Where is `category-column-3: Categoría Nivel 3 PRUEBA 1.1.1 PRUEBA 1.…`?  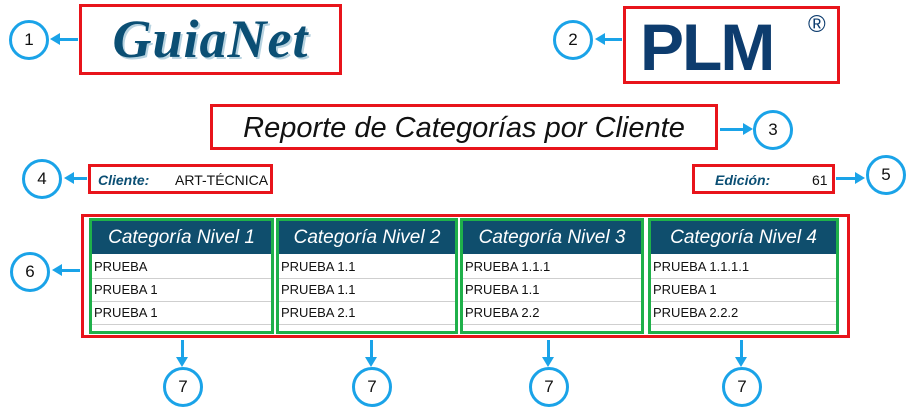
category-column-3: Categoría Nivel 3 PRUEBA 1.1.1 PRUEBA 1.… is located at coordinates (552, 276).